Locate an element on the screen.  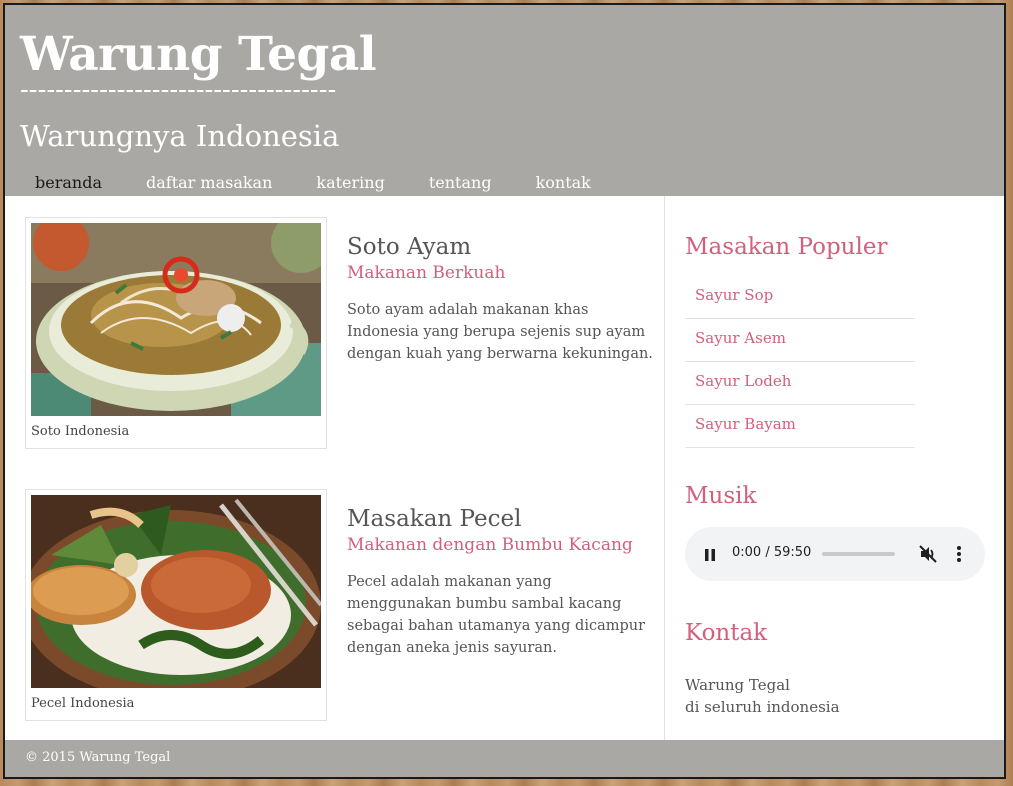
audio-player: 0:00 / 59:50 is located at coordinates (835, 554).